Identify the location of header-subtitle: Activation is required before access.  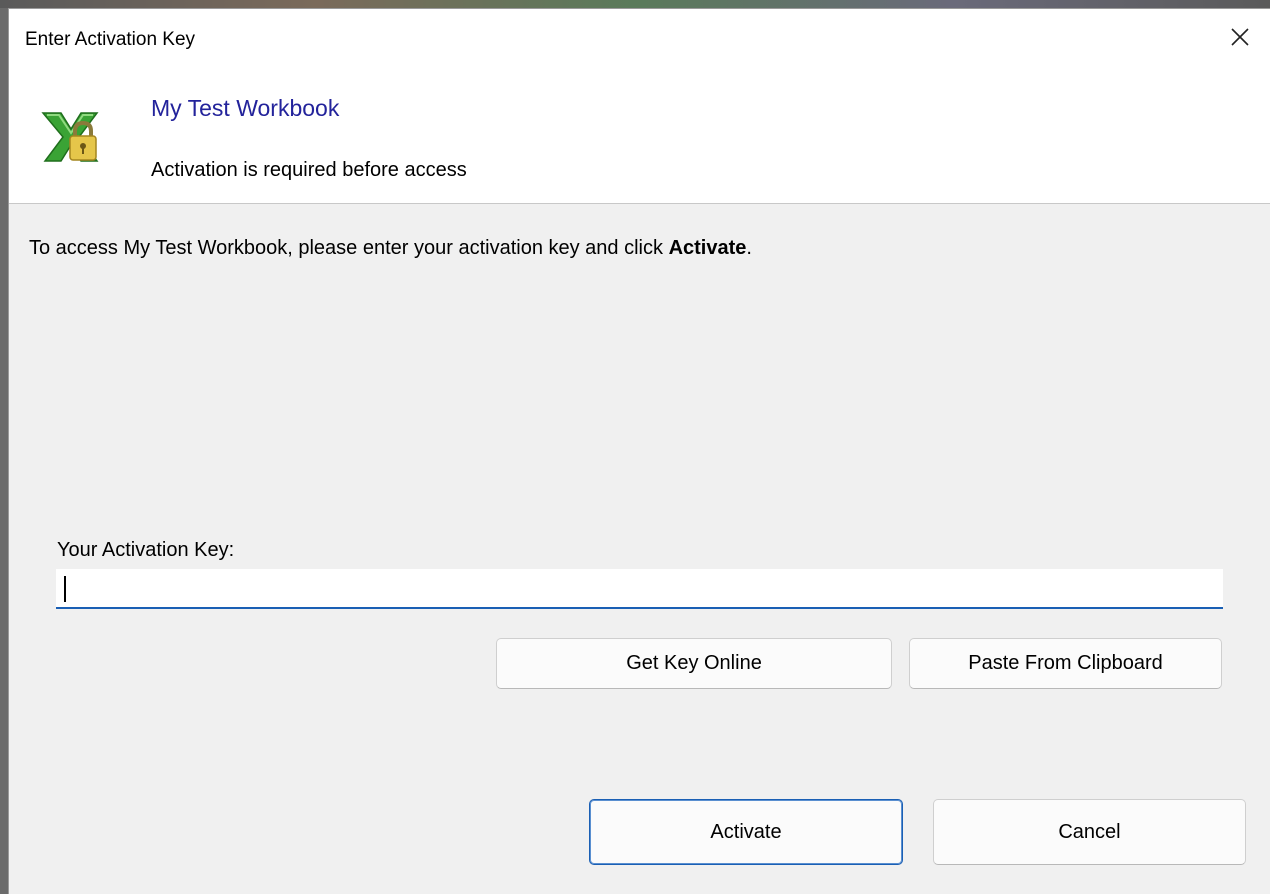
(309, 170).